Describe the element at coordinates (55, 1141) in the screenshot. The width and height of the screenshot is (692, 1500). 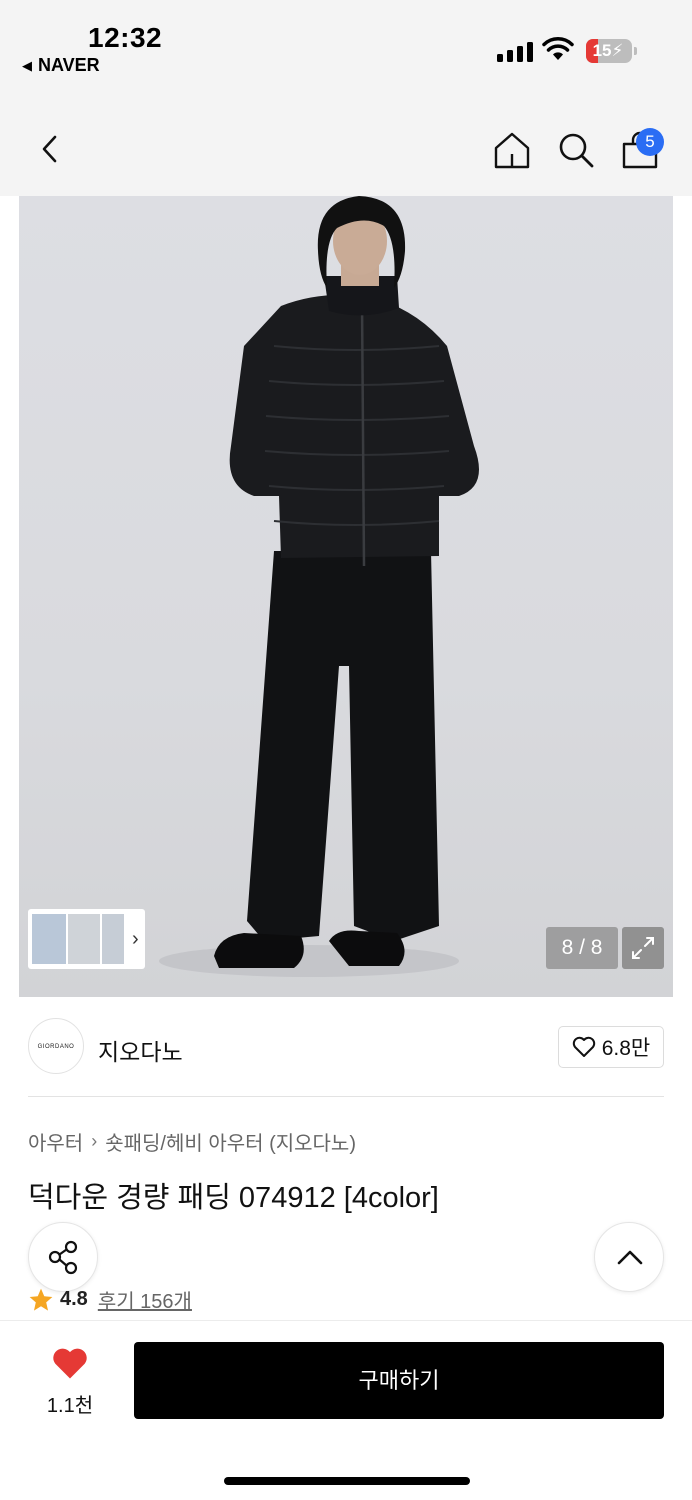
I see `breadcrumb-category: 아우터` at that location.